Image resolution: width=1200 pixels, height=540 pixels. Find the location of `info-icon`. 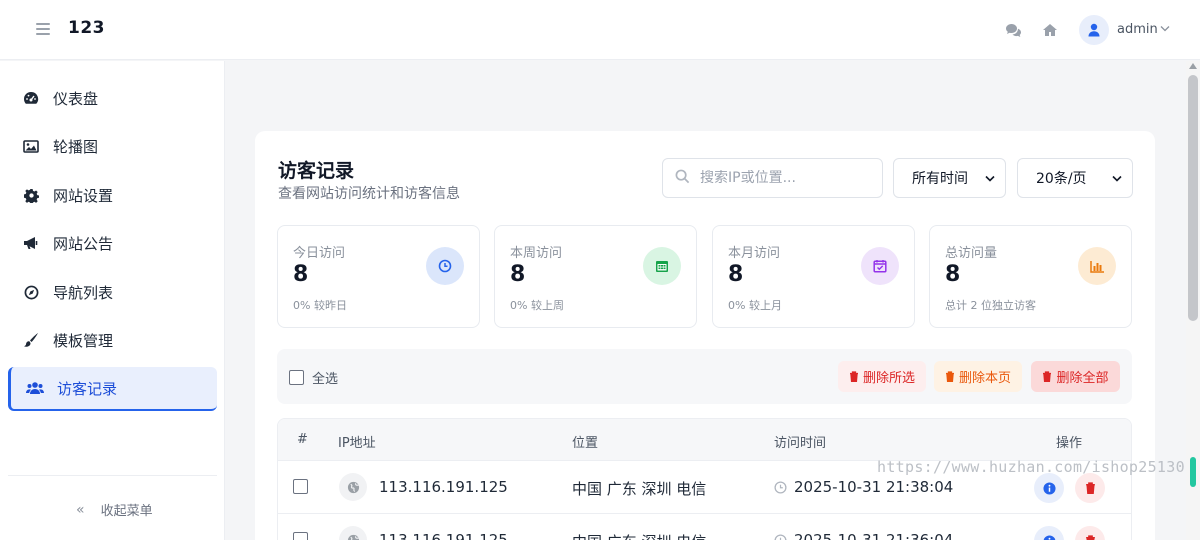

info-icon is located at coordinates (1049, 537).